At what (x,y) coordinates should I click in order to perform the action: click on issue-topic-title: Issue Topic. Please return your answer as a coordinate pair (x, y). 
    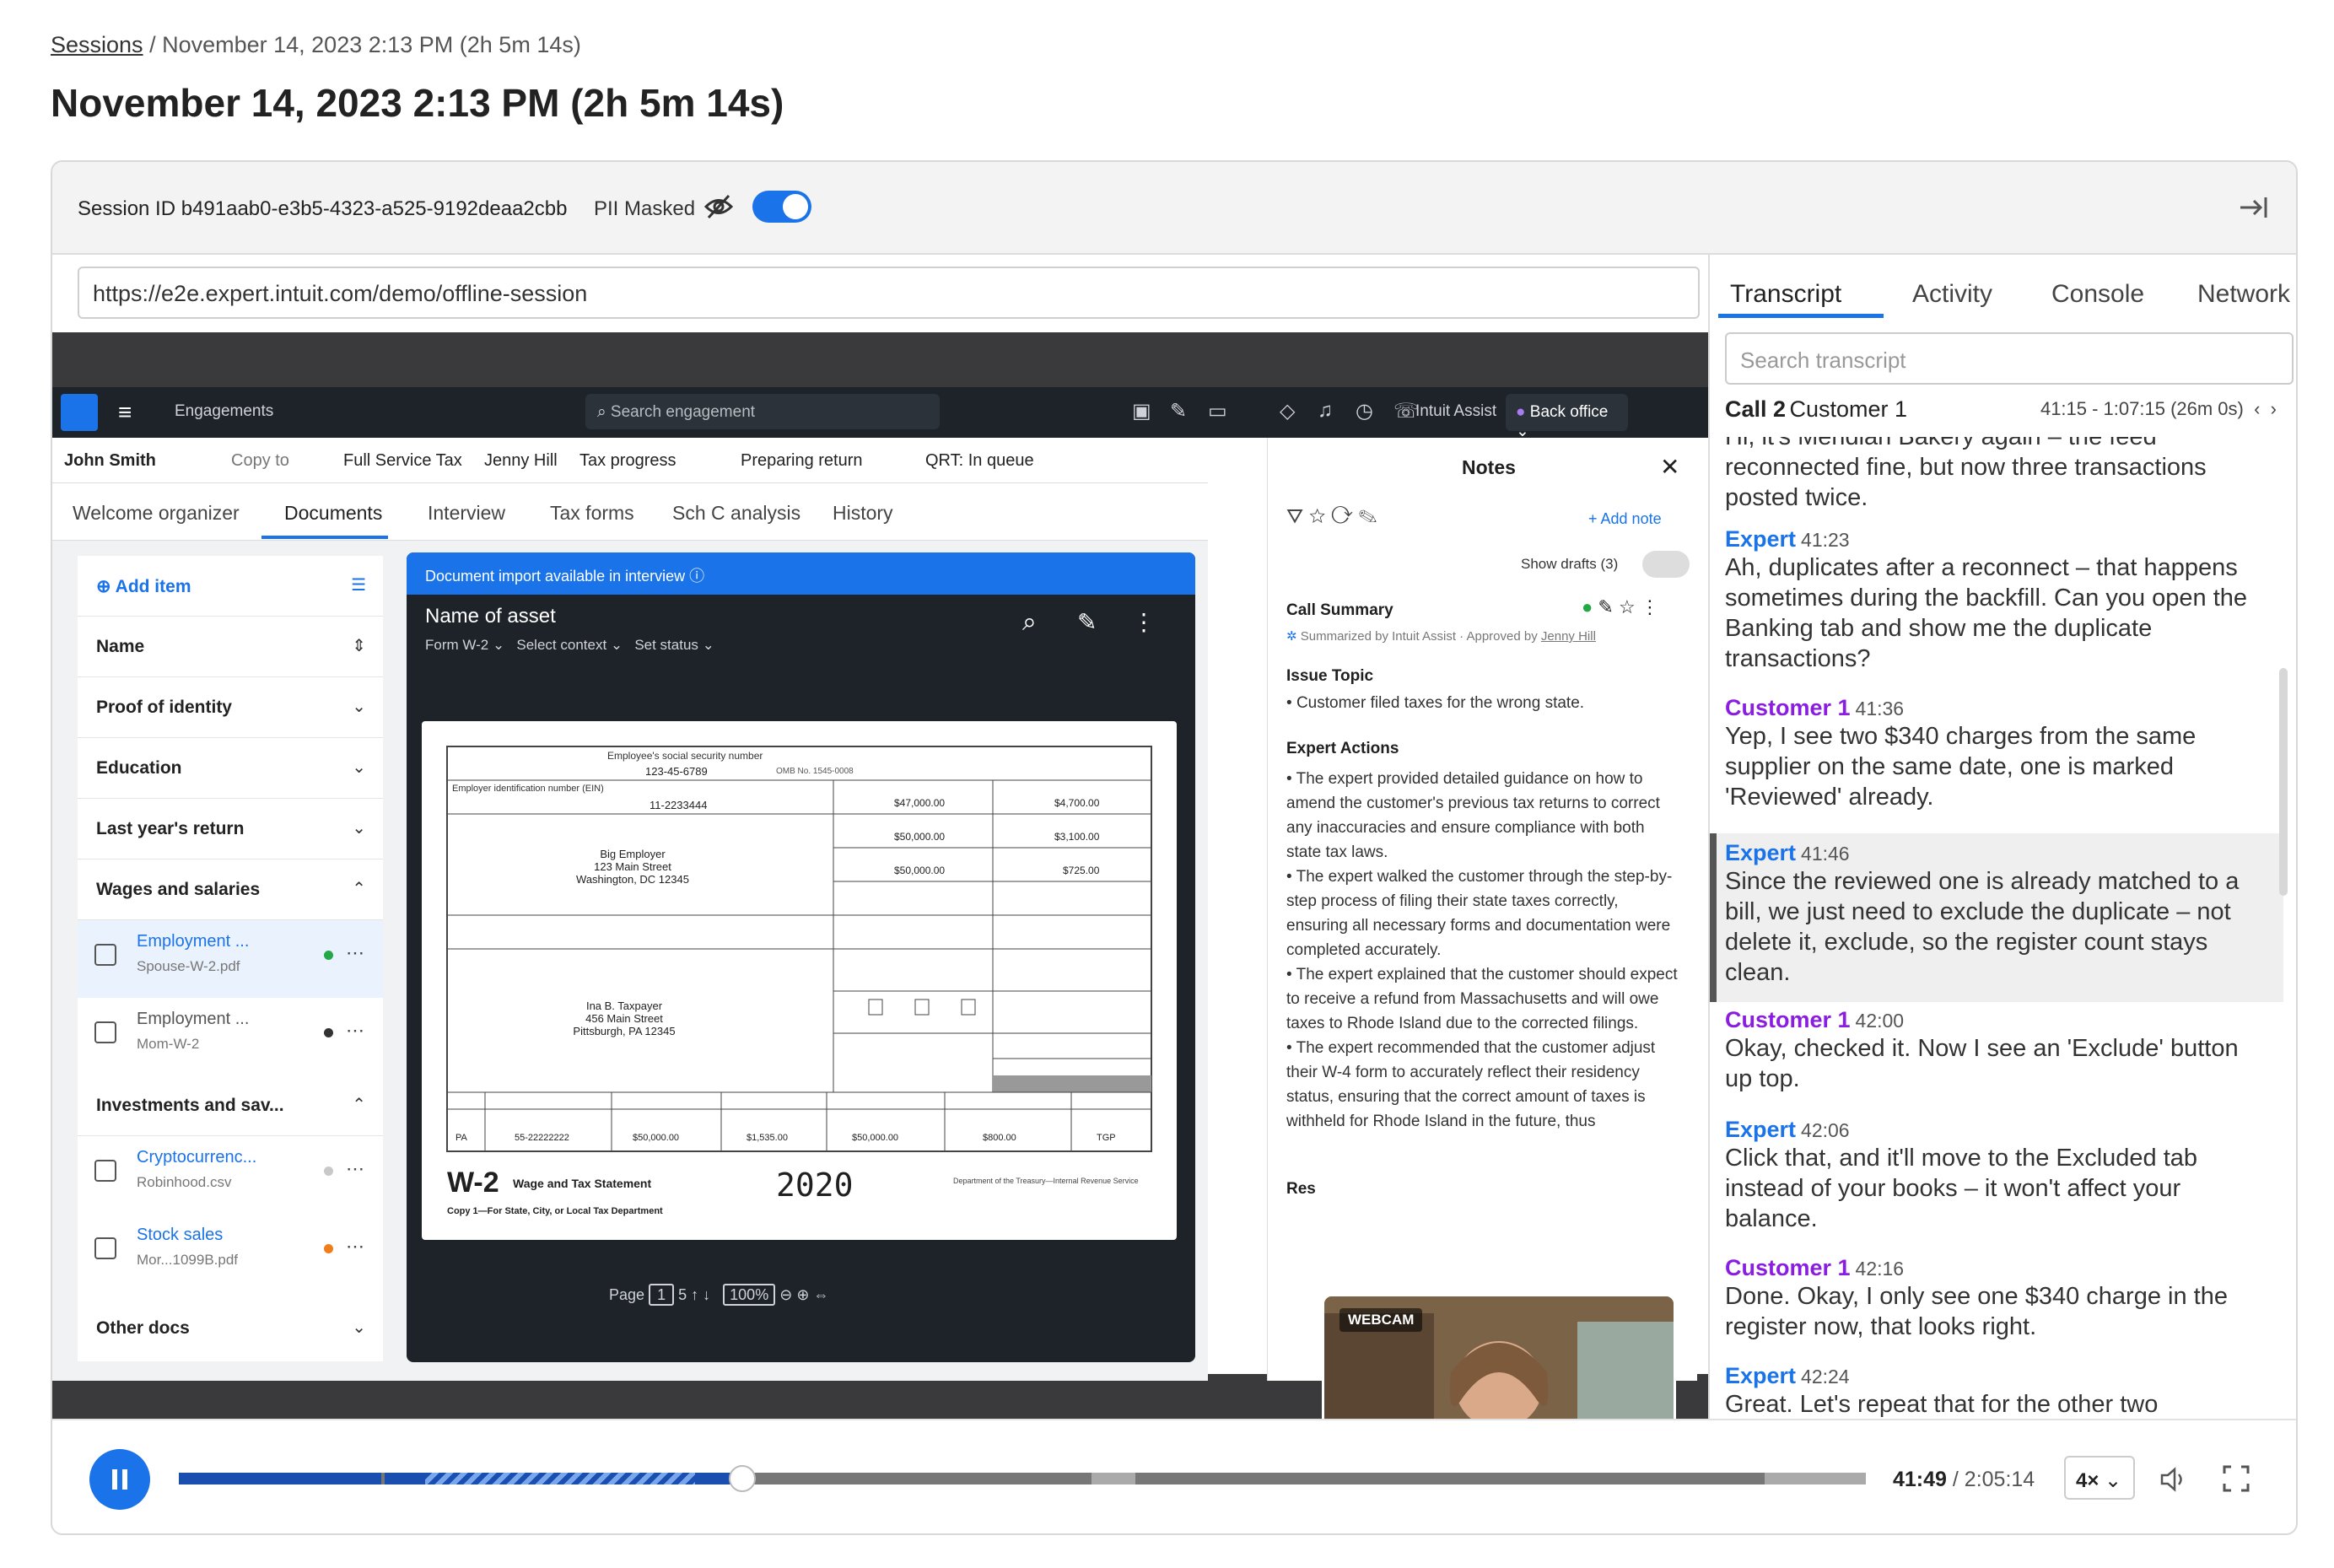
    Looking at the image, I should click on (1330, 676).